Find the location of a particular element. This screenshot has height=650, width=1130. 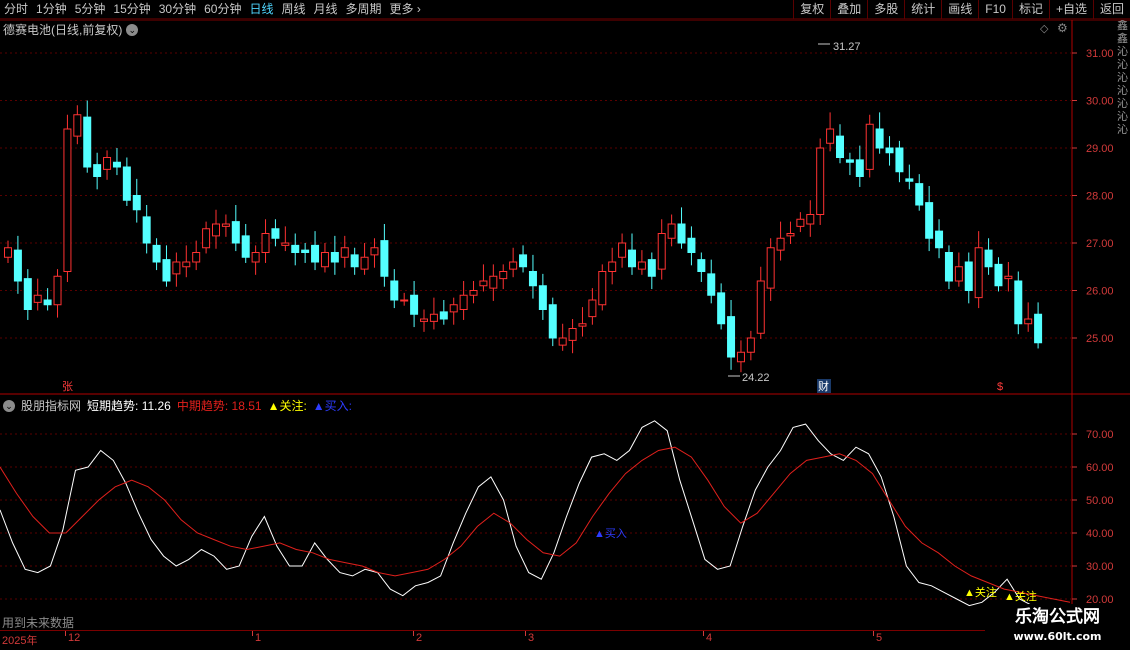

tool-button-4: 画线 is located at coordinates (959, 9).